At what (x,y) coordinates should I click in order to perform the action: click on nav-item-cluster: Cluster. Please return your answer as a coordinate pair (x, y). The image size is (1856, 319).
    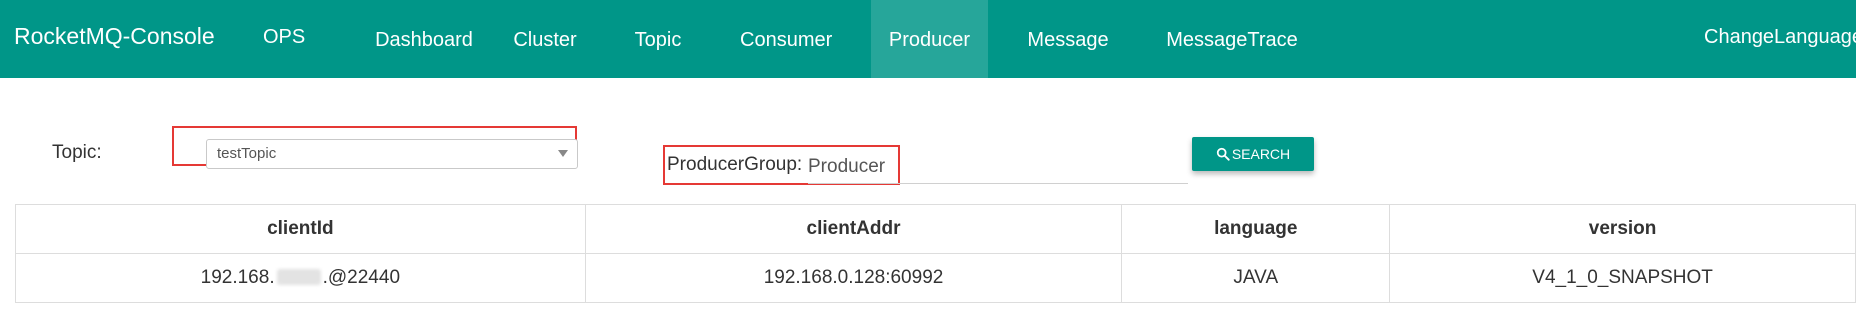
    Looking at the image, I should click on (545, 39).